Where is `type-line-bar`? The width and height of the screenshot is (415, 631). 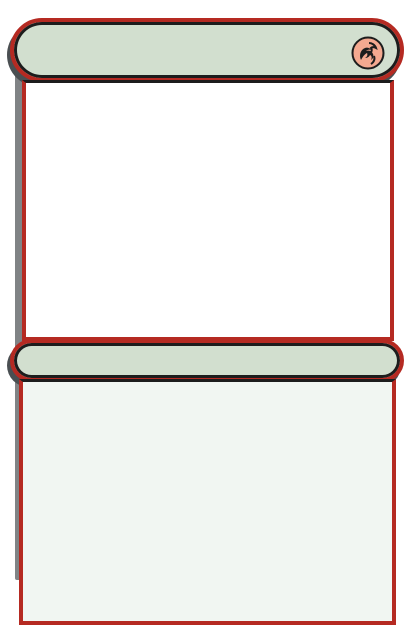 type-line-bar is located at coordinates (207, 360).